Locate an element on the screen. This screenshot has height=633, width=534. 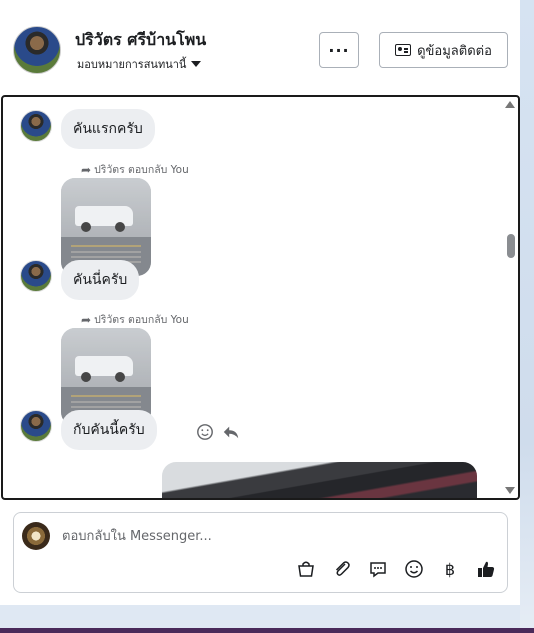
more-options-button: ··· is located at coordinates (339, 50).